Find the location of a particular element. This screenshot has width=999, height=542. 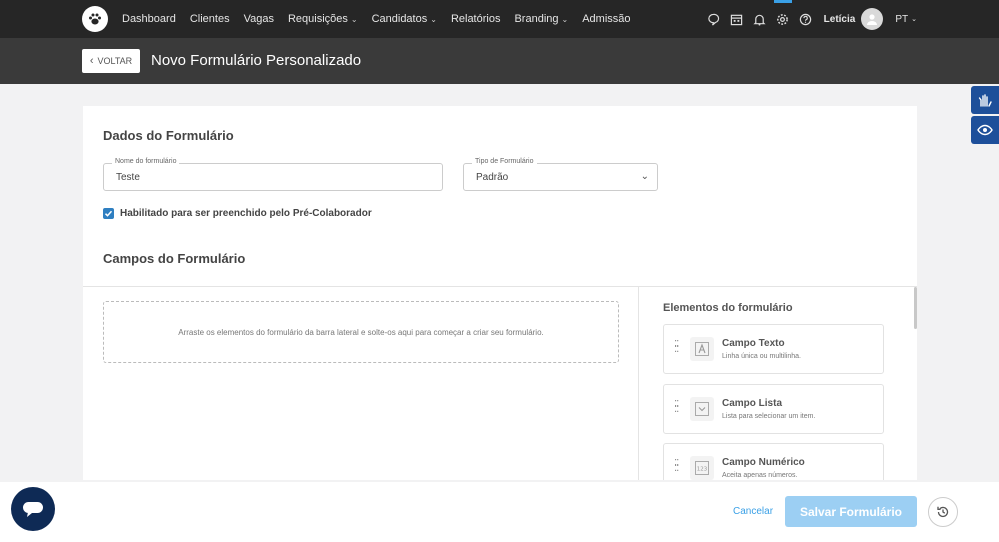

help-icon is located at coordinates (806, 19).